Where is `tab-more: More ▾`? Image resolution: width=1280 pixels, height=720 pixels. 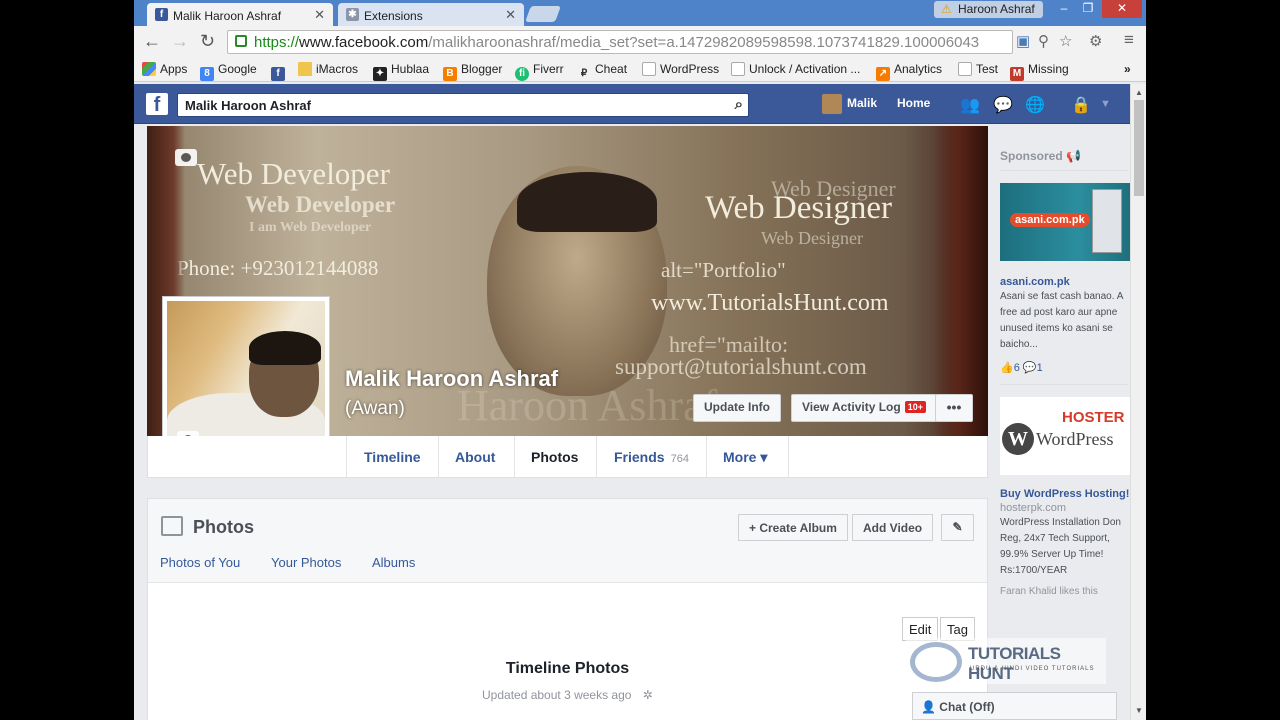 tab-more: More ▾ is located at coordinates (745, 457).